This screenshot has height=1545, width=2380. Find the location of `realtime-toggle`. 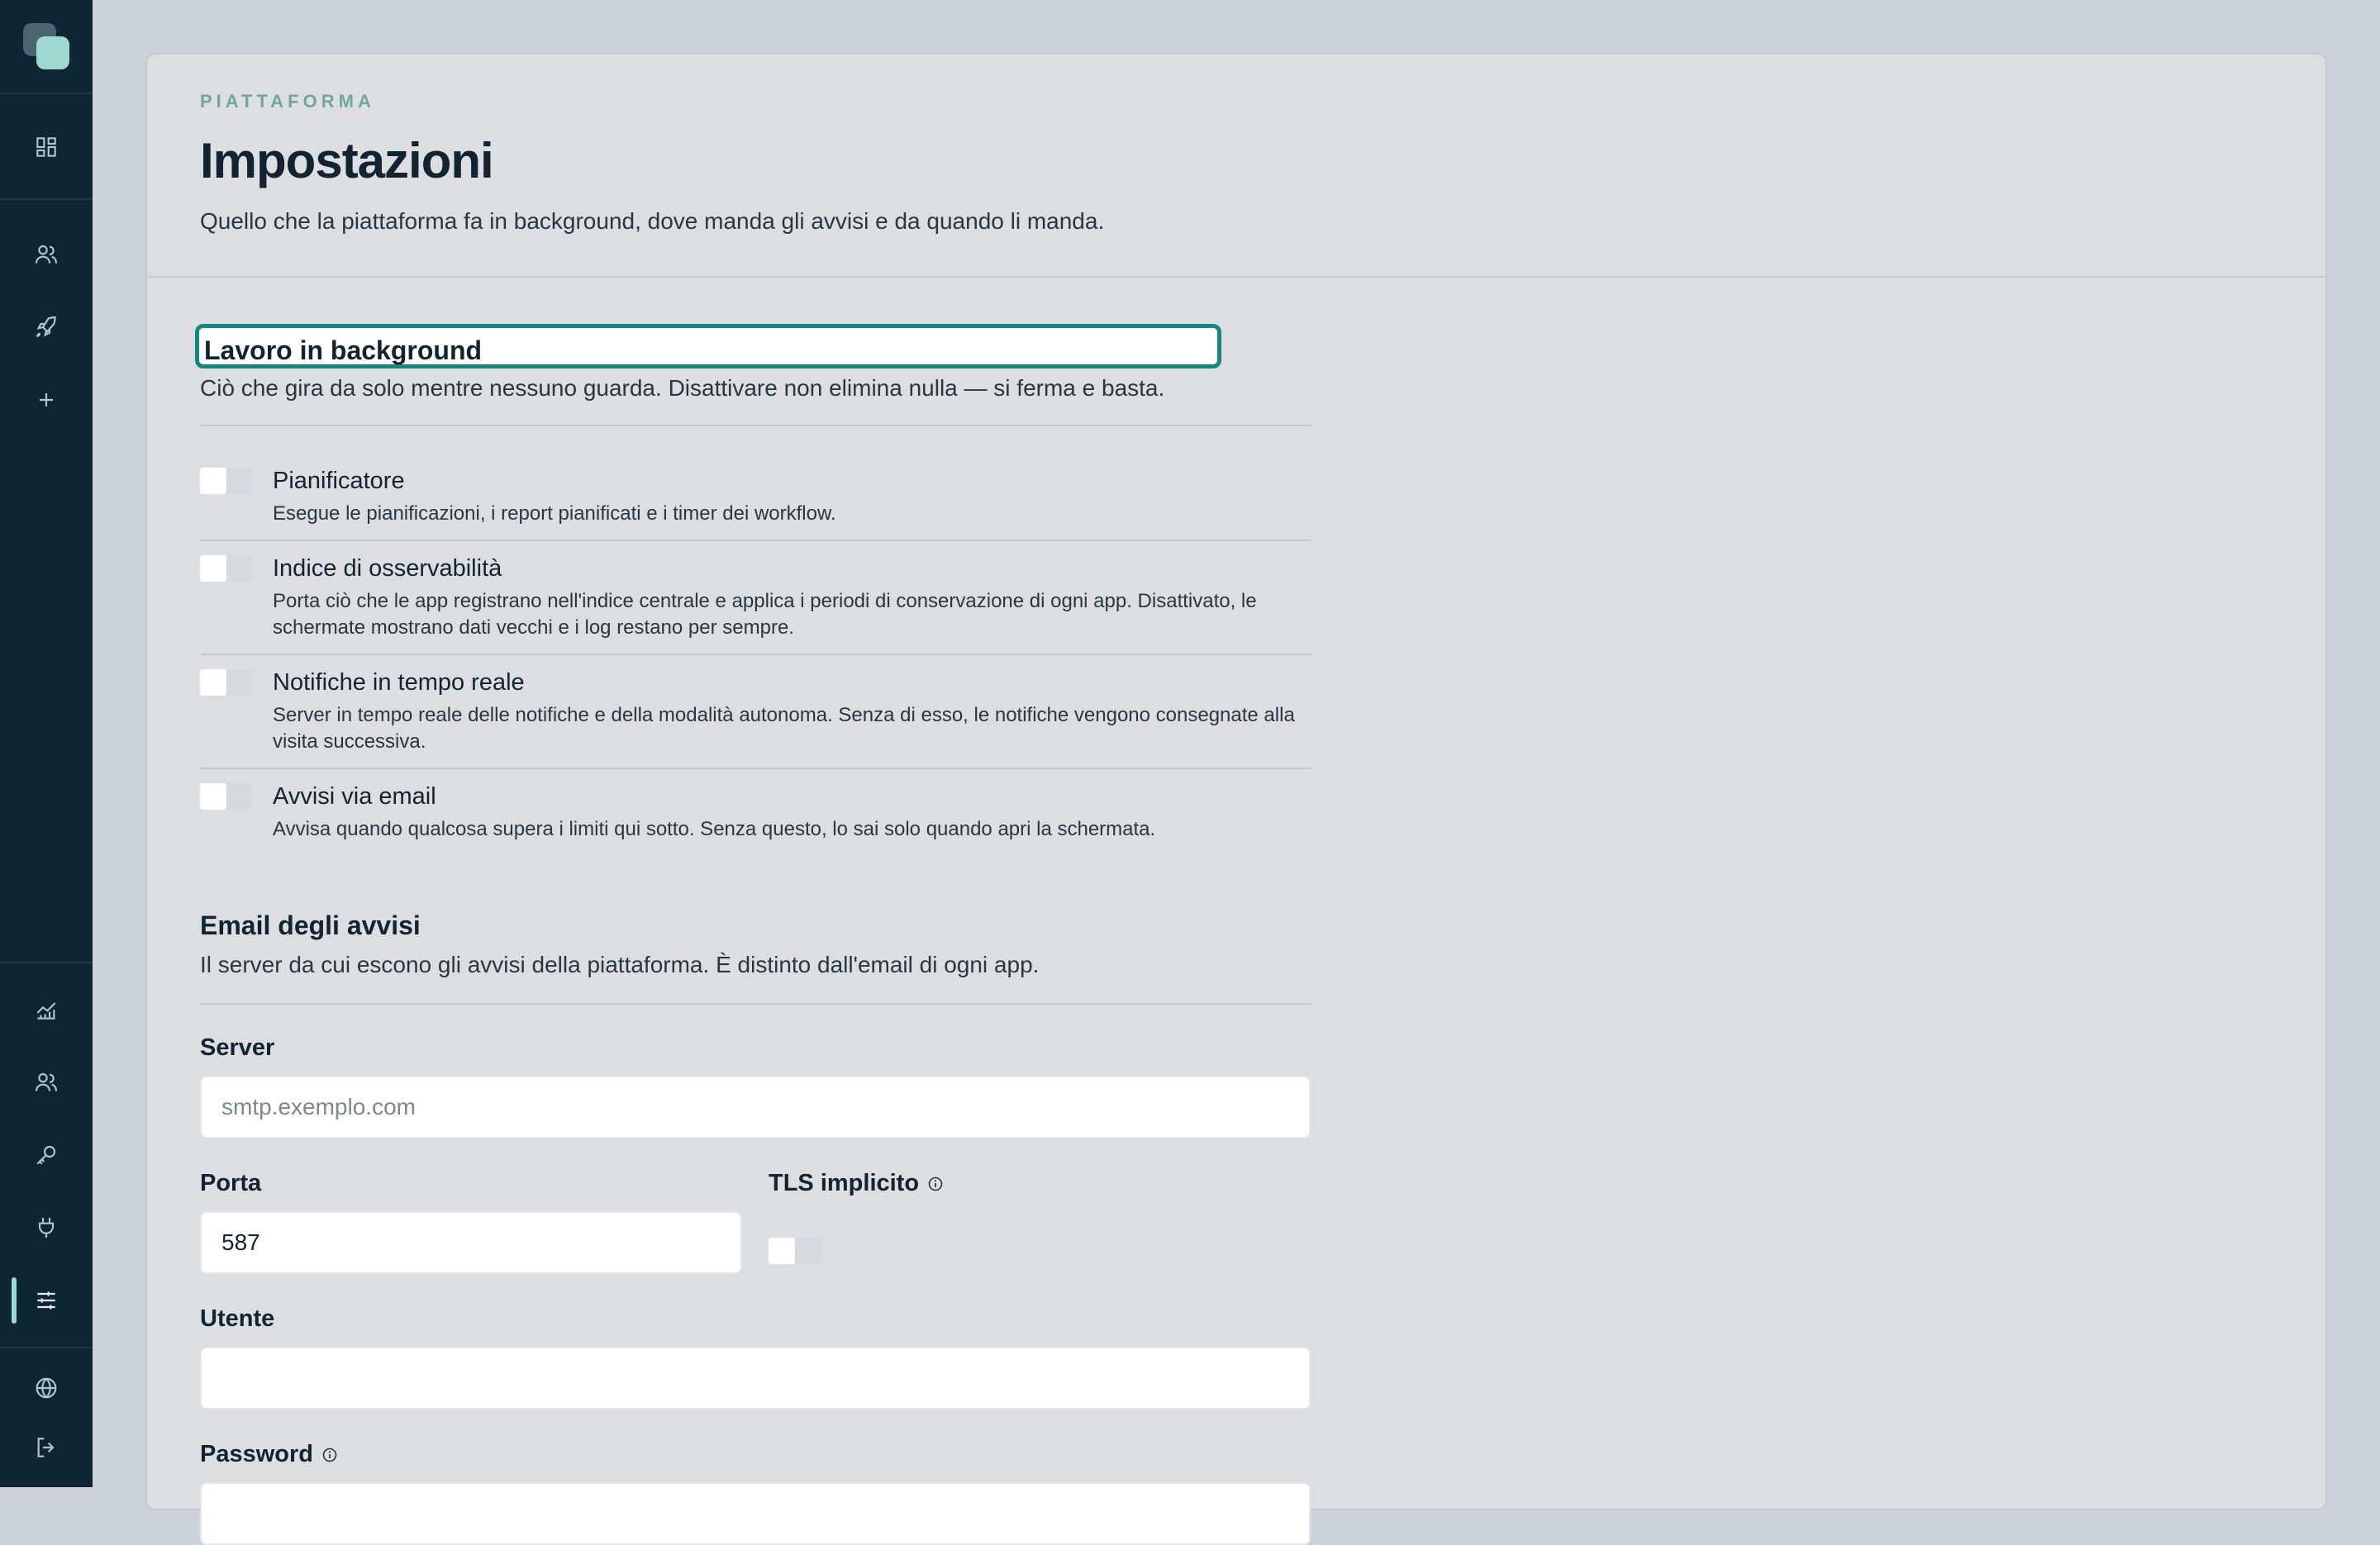

realtime-toggle is located at coordinates (226, 682).